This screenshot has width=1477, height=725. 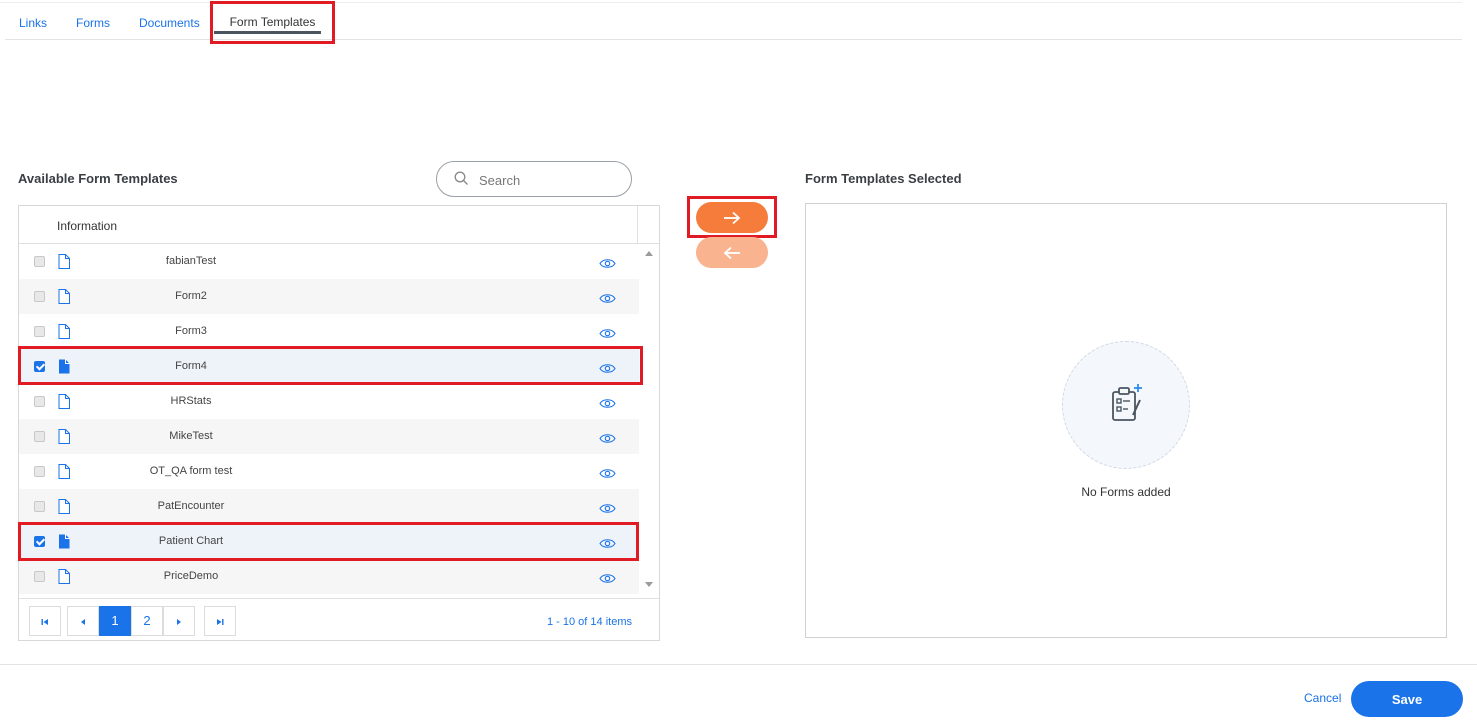 What do you see at coordinates (147, 621) in the screenshot?
I see `page-button-2: 2` at bounding box center [147, 621].